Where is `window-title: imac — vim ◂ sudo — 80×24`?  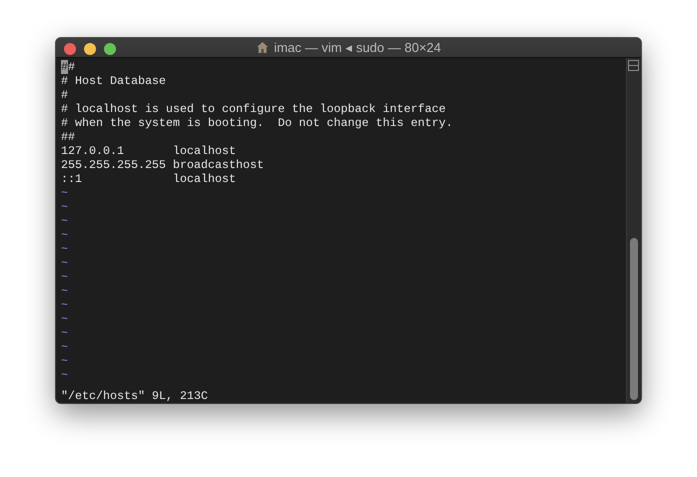
window-title: imac — vim ◂ sudo — 80×24 is located at coordinates (358, 47).